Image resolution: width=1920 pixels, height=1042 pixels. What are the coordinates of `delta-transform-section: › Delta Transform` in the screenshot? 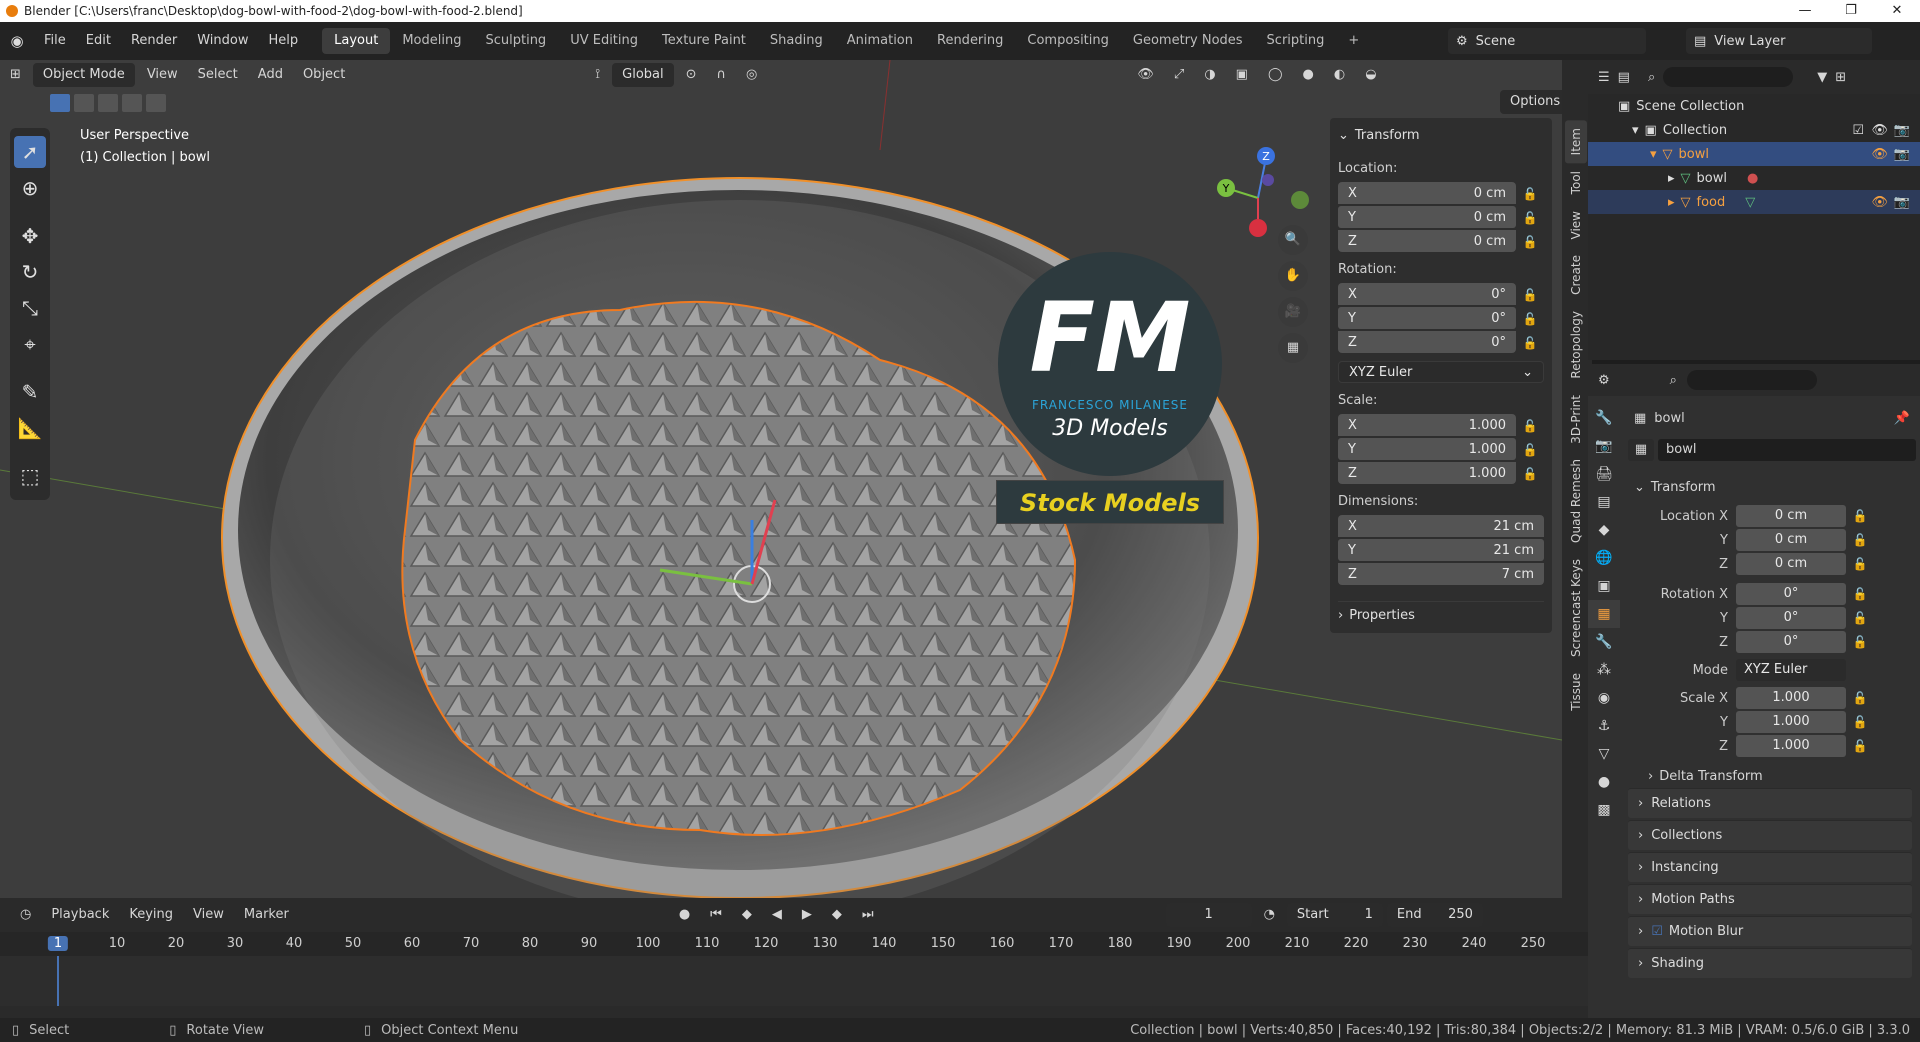 It's located at (1772, 776).